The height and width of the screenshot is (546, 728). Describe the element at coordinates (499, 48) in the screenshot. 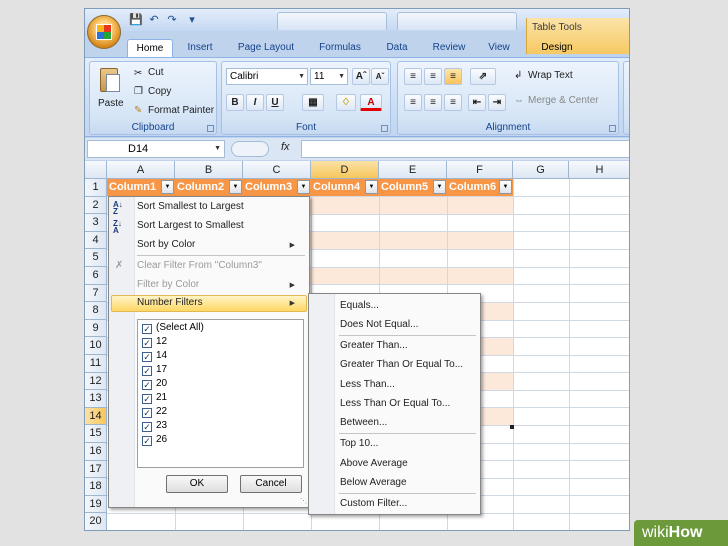

I see `tab-view: View` at that location.